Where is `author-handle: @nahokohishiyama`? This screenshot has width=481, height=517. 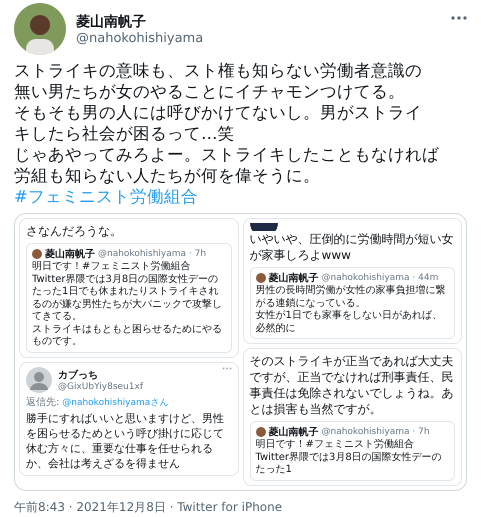
author-handle: @nahokohishiyama is located at coordinates (258, 38).